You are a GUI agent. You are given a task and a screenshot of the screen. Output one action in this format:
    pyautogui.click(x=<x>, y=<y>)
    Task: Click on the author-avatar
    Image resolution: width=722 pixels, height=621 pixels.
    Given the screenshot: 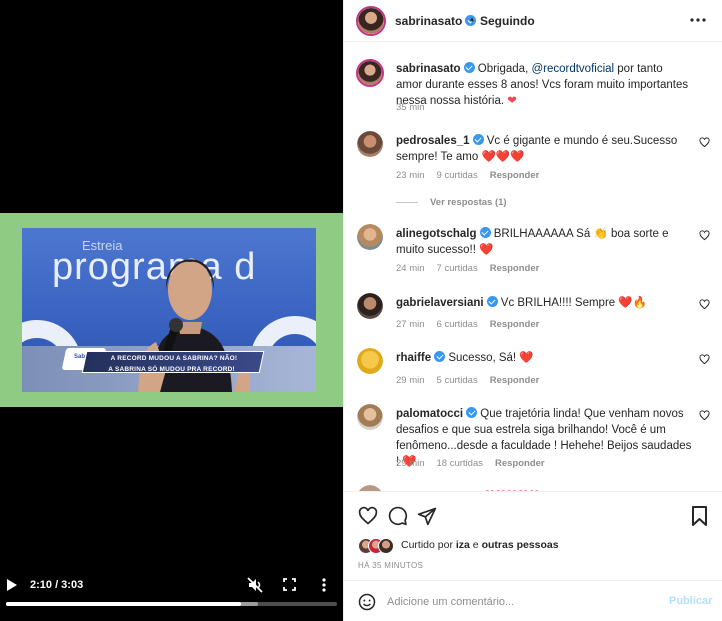 What is the action you would take?
    pyautogui.click(x=371, y=21)
    